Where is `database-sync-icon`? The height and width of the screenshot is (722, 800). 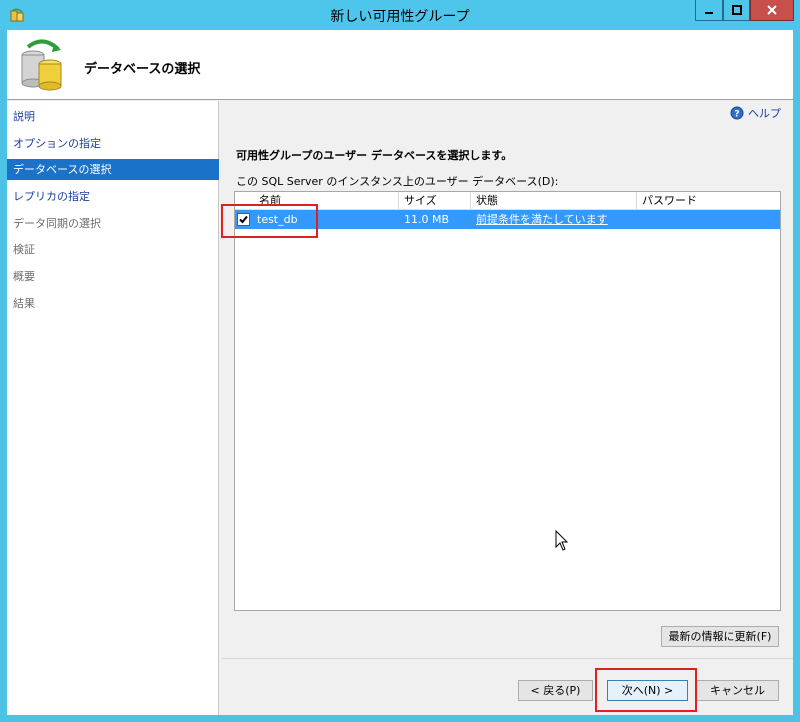
database-sync-icon is located at coordinates (41, 65).